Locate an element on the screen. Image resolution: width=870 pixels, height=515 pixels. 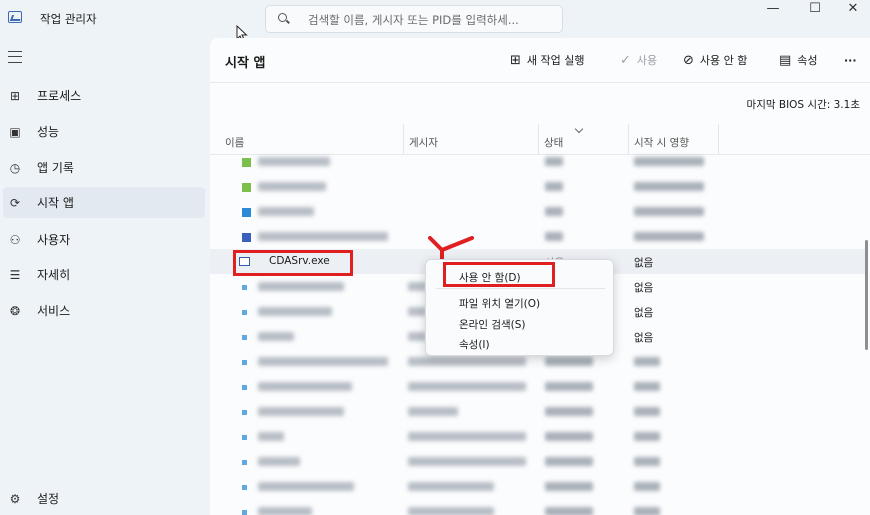
search-icon is located at coordinates (282, 17).